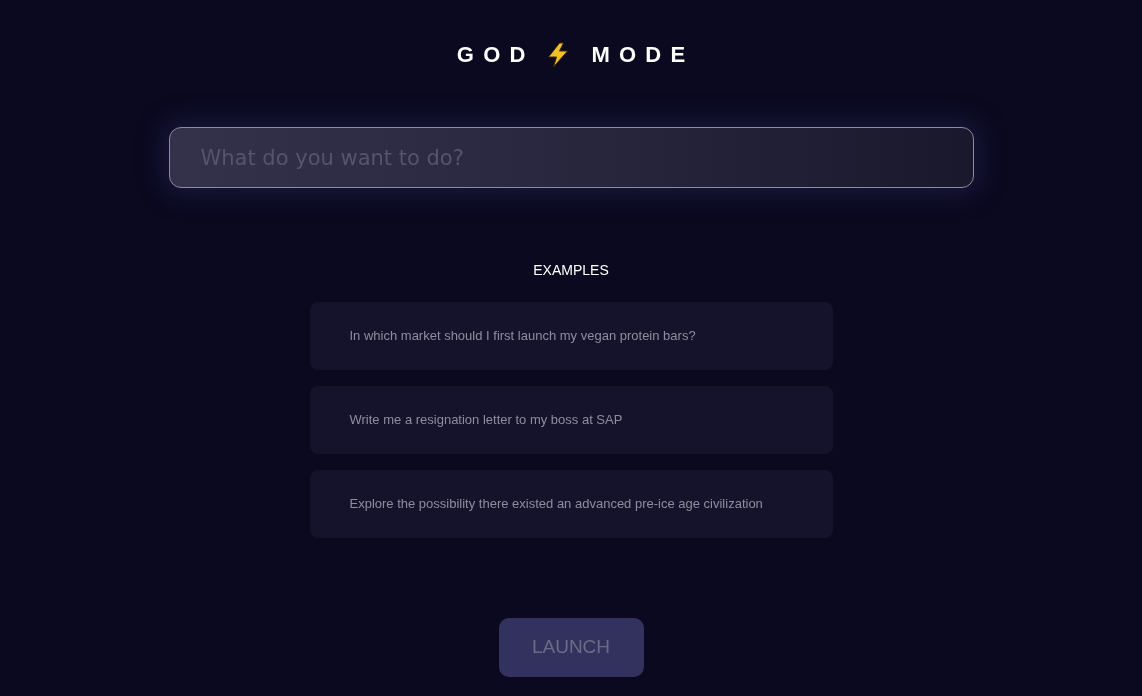  I want to click on example-prompt: Write me a resignation letter to my boss at SAP, so click(571, 420).